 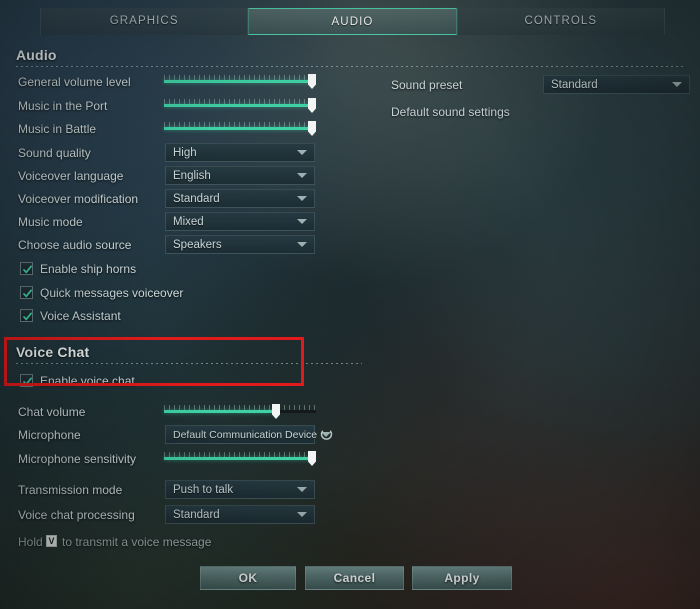 What do you see at coordinates (88, 269) in the screenshot?
I see `enable-ship-horns-label: Enable ship horns` at bounding box center [88, 269].